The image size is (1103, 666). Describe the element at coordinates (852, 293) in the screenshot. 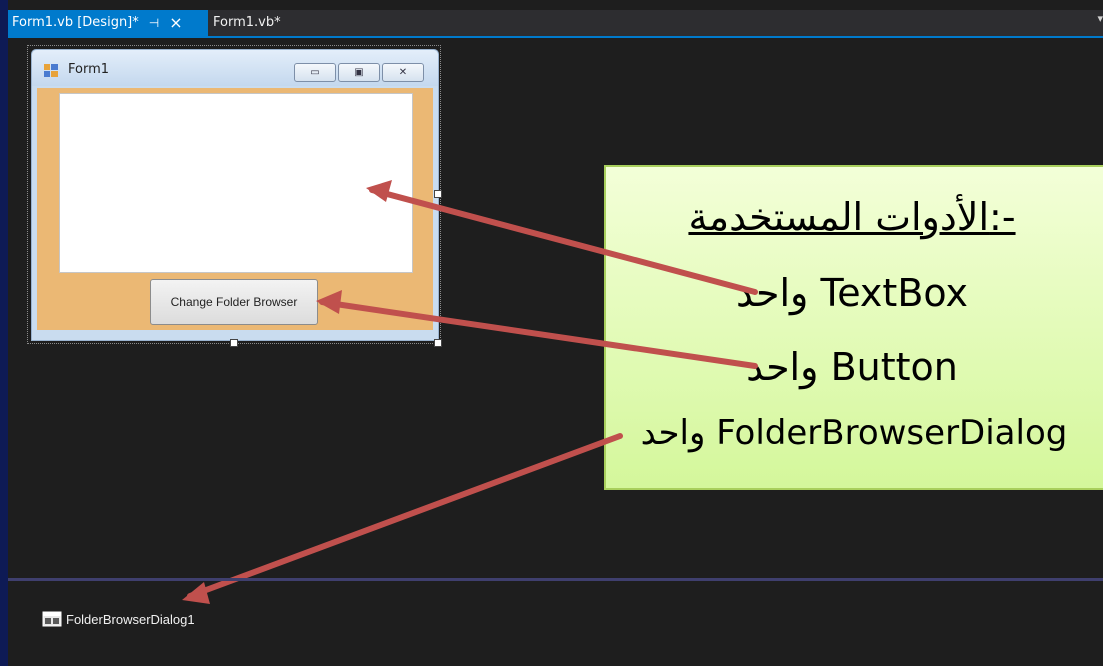

I see `callout-line-textbox: واحد TextBox` at that location.